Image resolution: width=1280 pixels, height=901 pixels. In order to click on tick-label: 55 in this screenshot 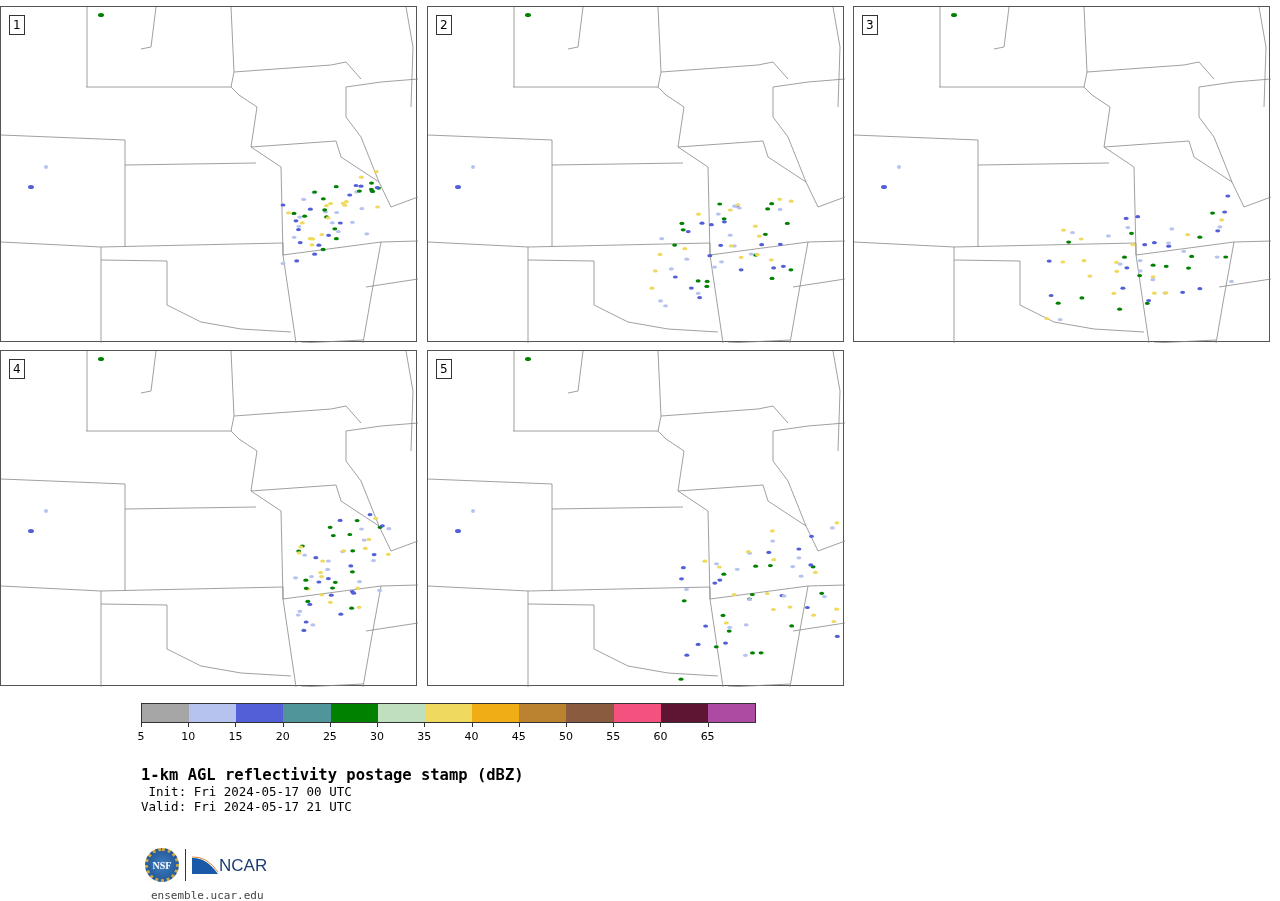, I will do `click(613, 737)`.